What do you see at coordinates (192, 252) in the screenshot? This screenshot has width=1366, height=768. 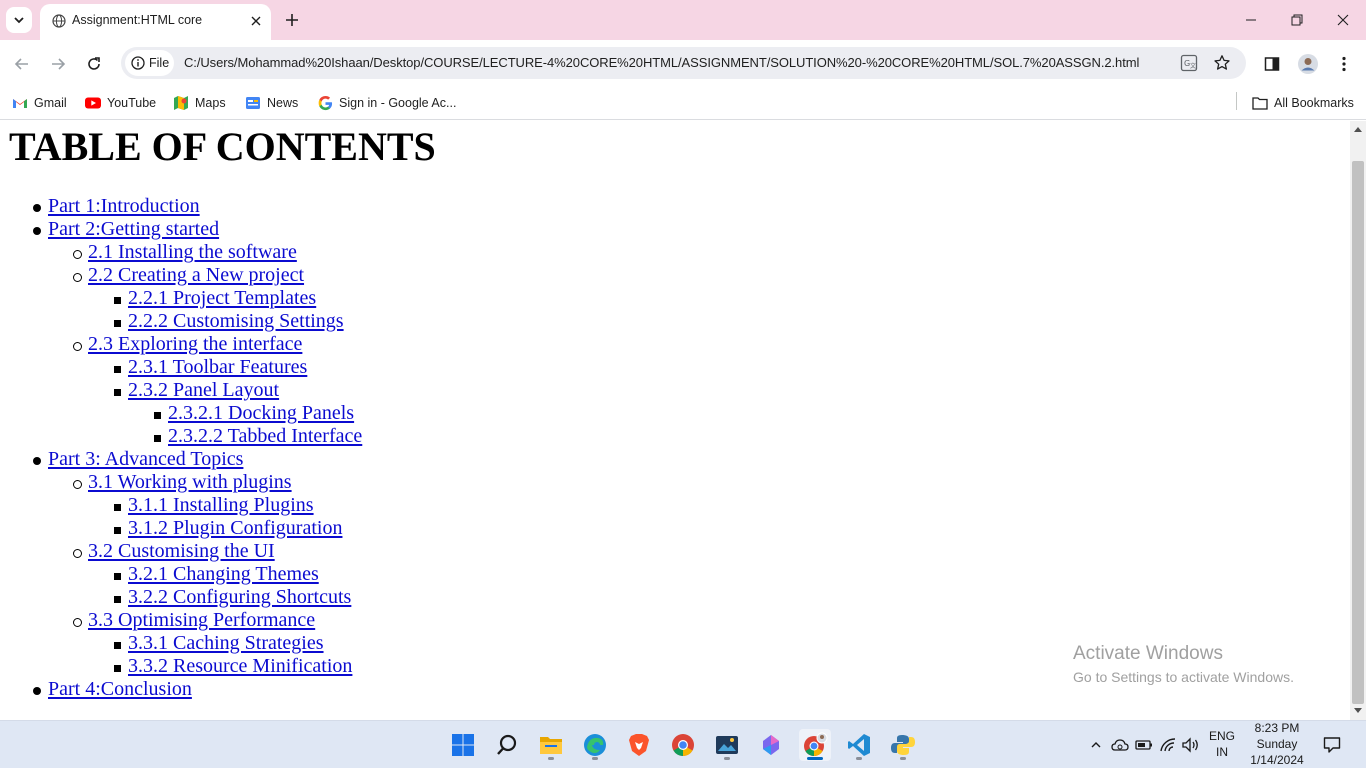 I see `toc-link: 2.1 Installing the software` at bounding box center [192, 252].